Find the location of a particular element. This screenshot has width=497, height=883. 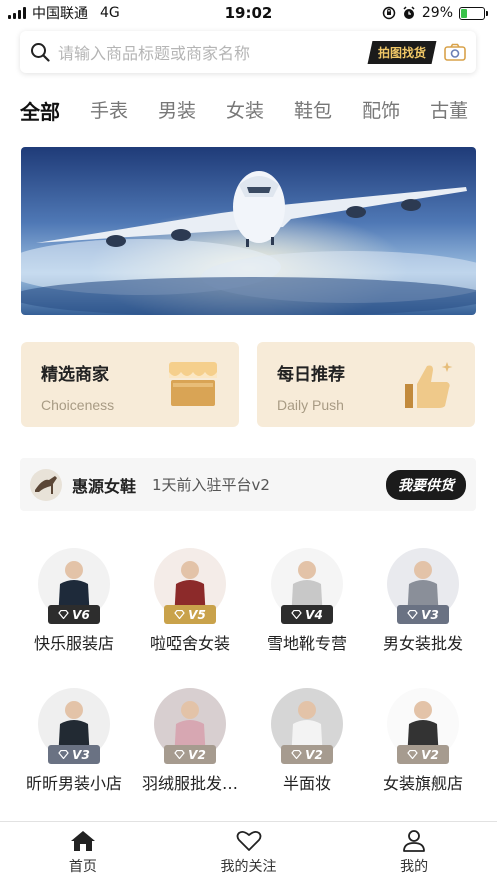

shop-avatar: V4 is located at coordinates (307, 586).